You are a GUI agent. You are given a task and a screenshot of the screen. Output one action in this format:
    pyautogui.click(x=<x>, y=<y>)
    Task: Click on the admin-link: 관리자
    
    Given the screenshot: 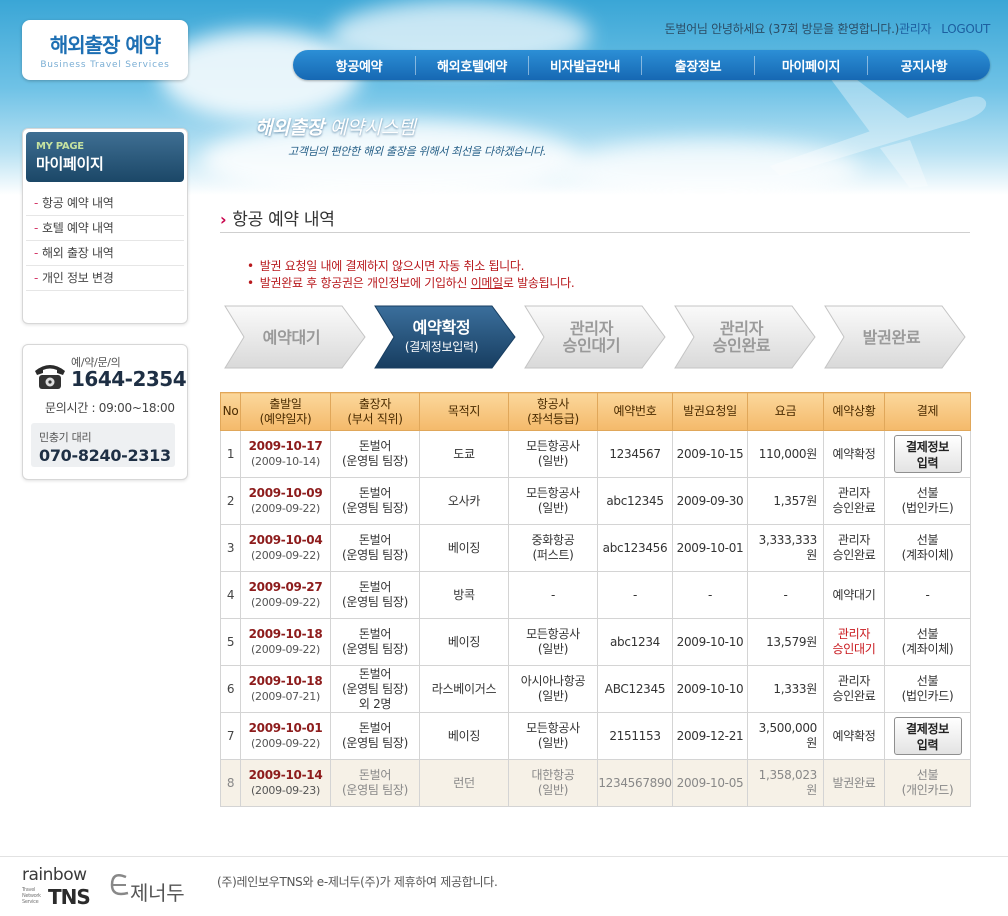 What is the action you would take?
    pyautogui.click(x=915, y=29)
    